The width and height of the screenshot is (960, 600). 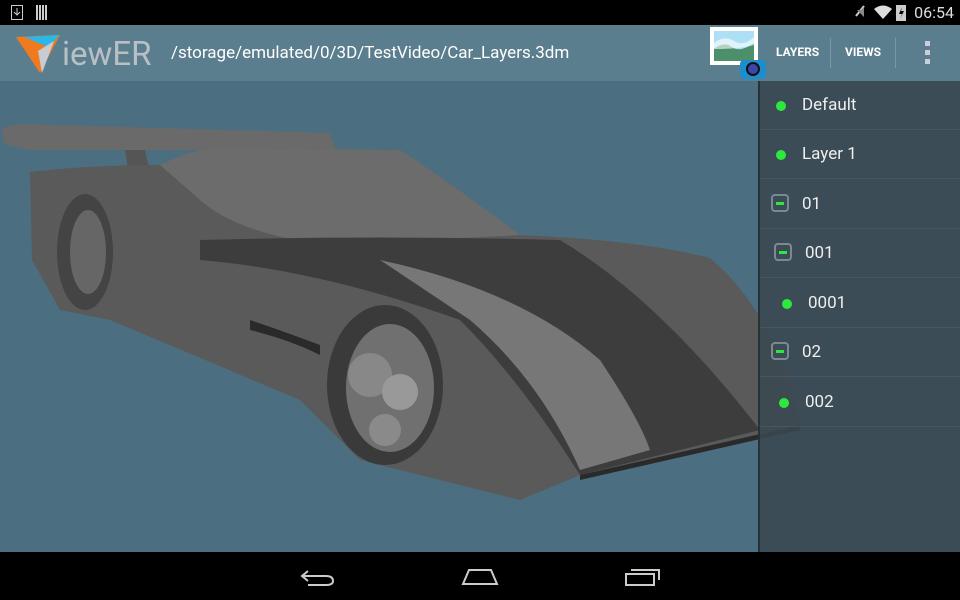 What do you see at coordinates (934, 12) in the screenshot?
I see `clock: 06:54` at bounding box center [934, 12].